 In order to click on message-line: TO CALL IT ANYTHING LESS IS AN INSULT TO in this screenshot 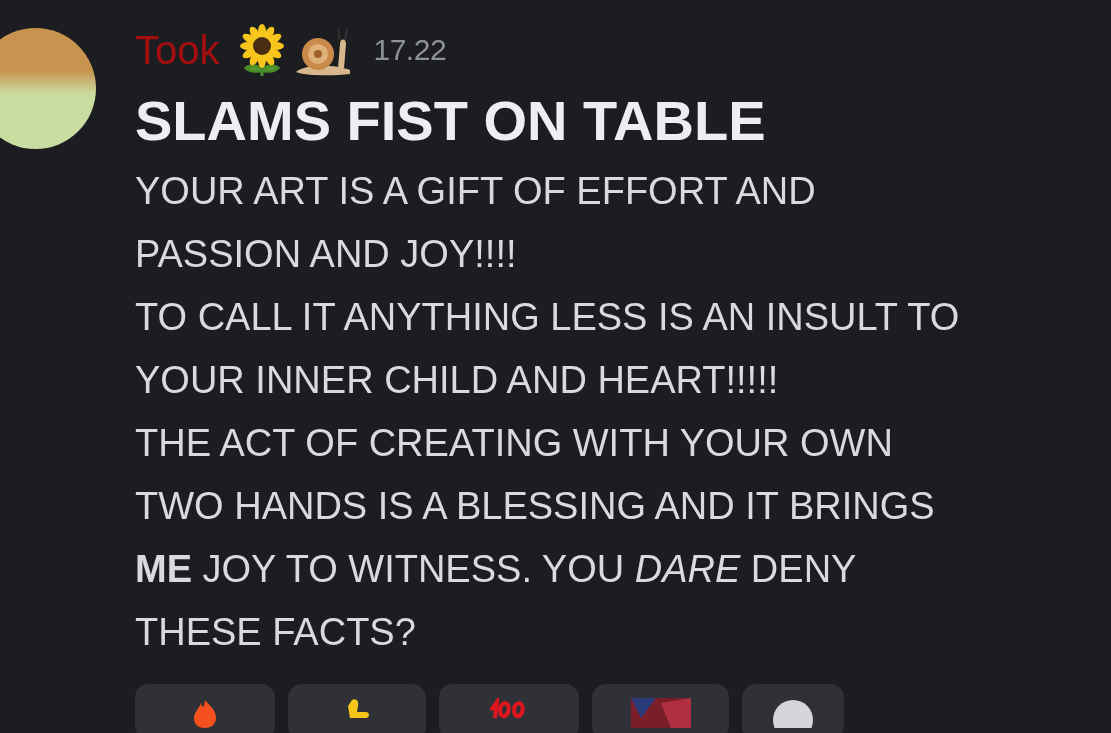, I will do `click(547, 317)`.